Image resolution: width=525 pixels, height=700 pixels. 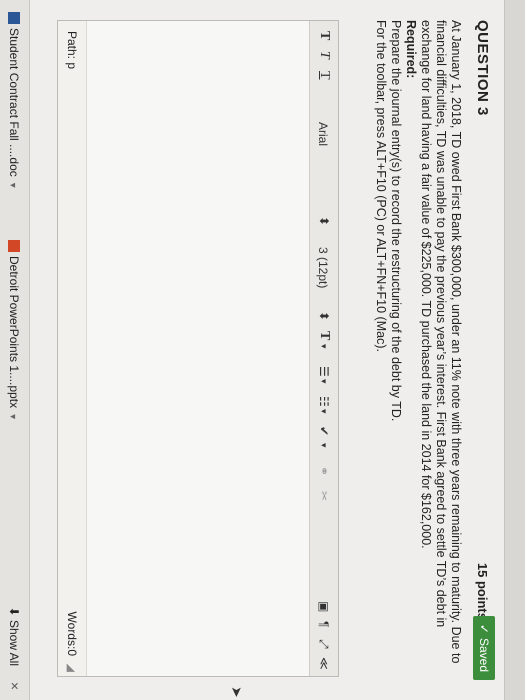 I want to click on word-count: Words:0, so click(x=72, y=633).